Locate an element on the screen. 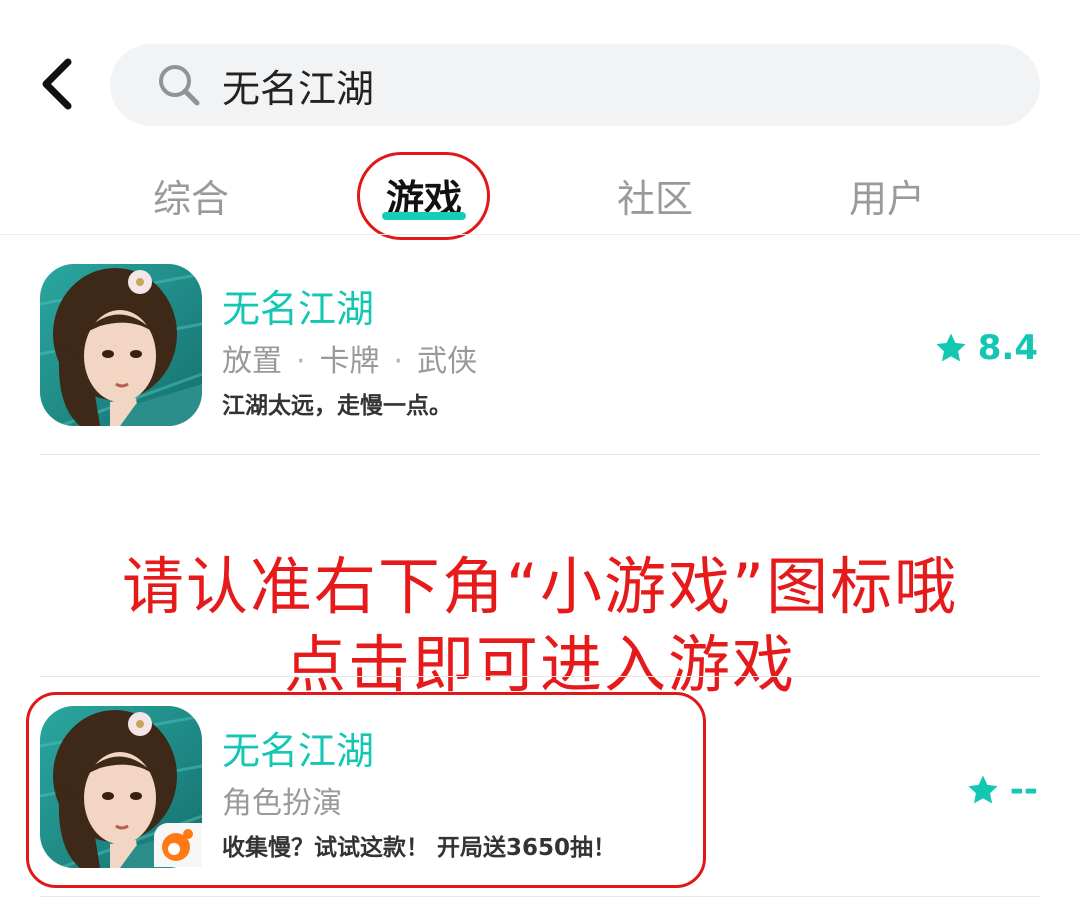 The width and height of the screenshot is (1080, 918). game-rating: 8.4 is located at coordinates (986, 348).